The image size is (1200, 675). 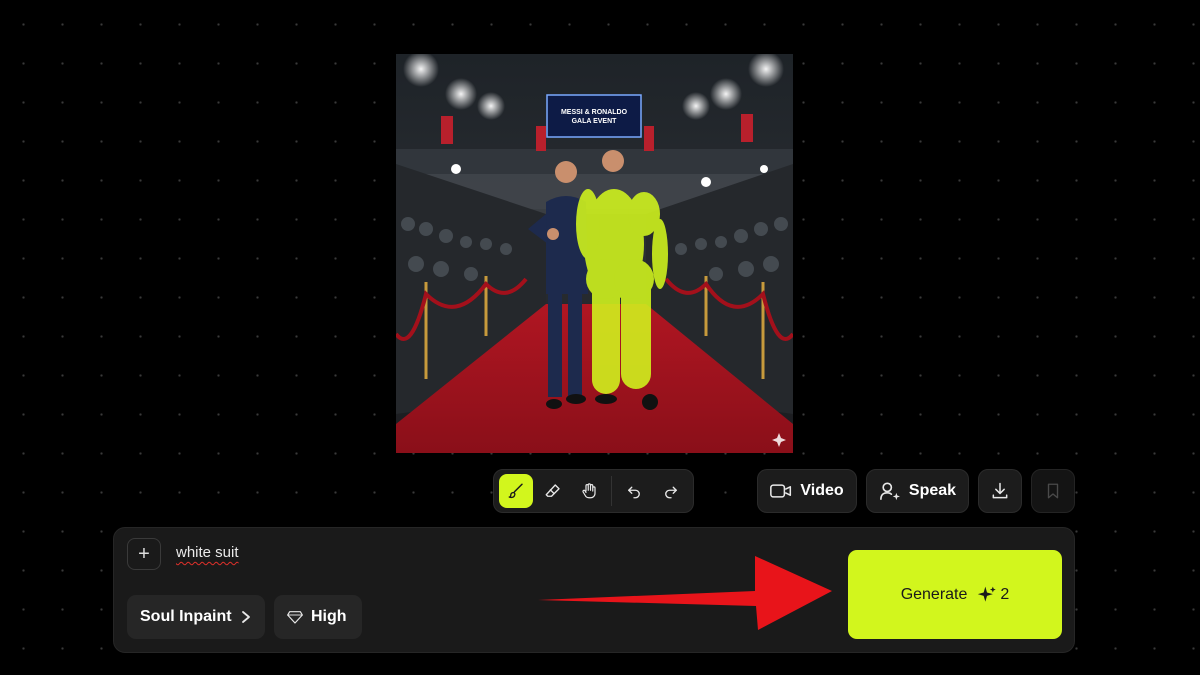 What do you see at coordinates (594, 112) in the screenshot?
I see `sign-line-1: MESSI & RONALDO` at bounding box center [594, 112].